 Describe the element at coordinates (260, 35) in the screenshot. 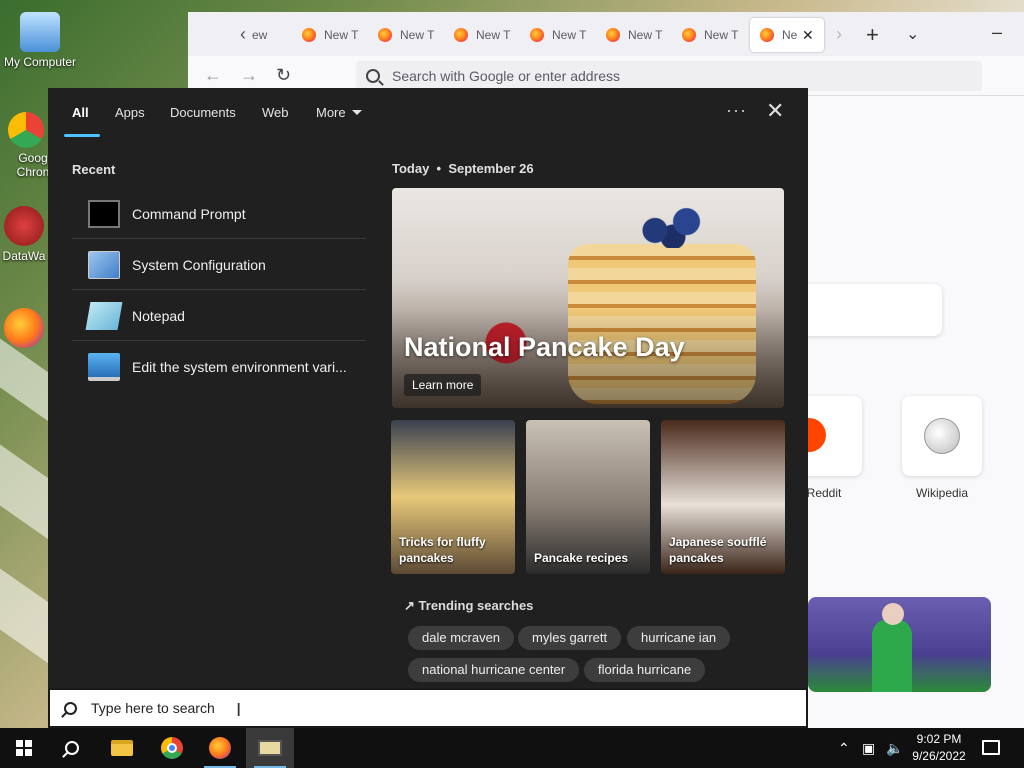

I see `tab-label: ew` at that location.